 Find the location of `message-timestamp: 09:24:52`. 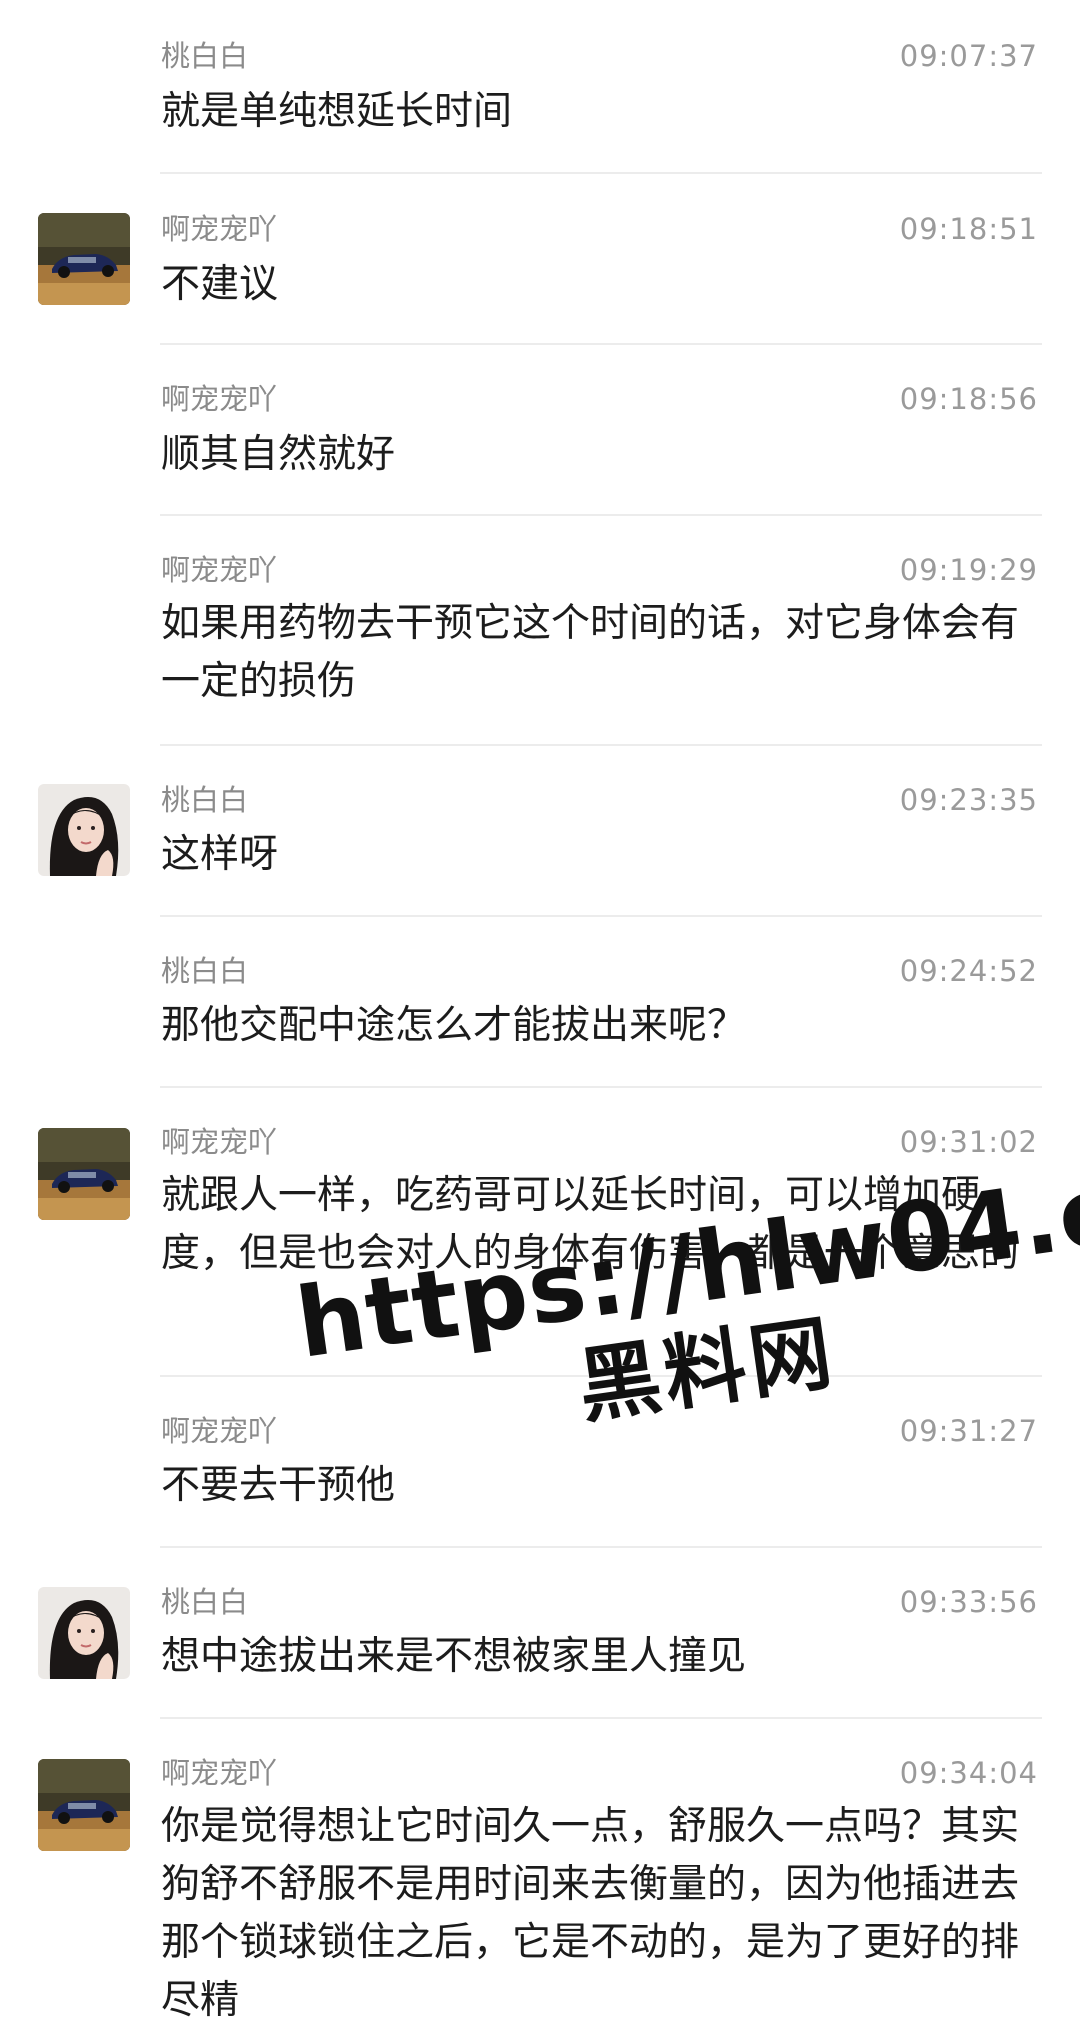

message-timestamp: 09:24:52 is located at coordinates (968, 971).